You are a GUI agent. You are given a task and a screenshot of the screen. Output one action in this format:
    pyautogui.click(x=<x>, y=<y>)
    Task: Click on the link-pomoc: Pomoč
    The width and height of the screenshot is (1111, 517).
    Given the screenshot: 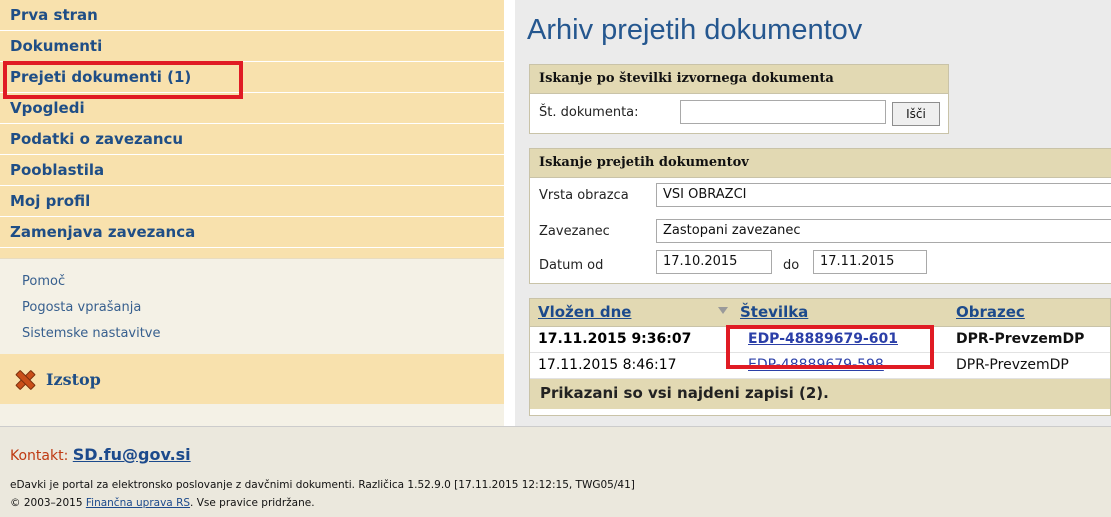 What is the action you would take?
    pyautogui.click(x=263, y=282)
    